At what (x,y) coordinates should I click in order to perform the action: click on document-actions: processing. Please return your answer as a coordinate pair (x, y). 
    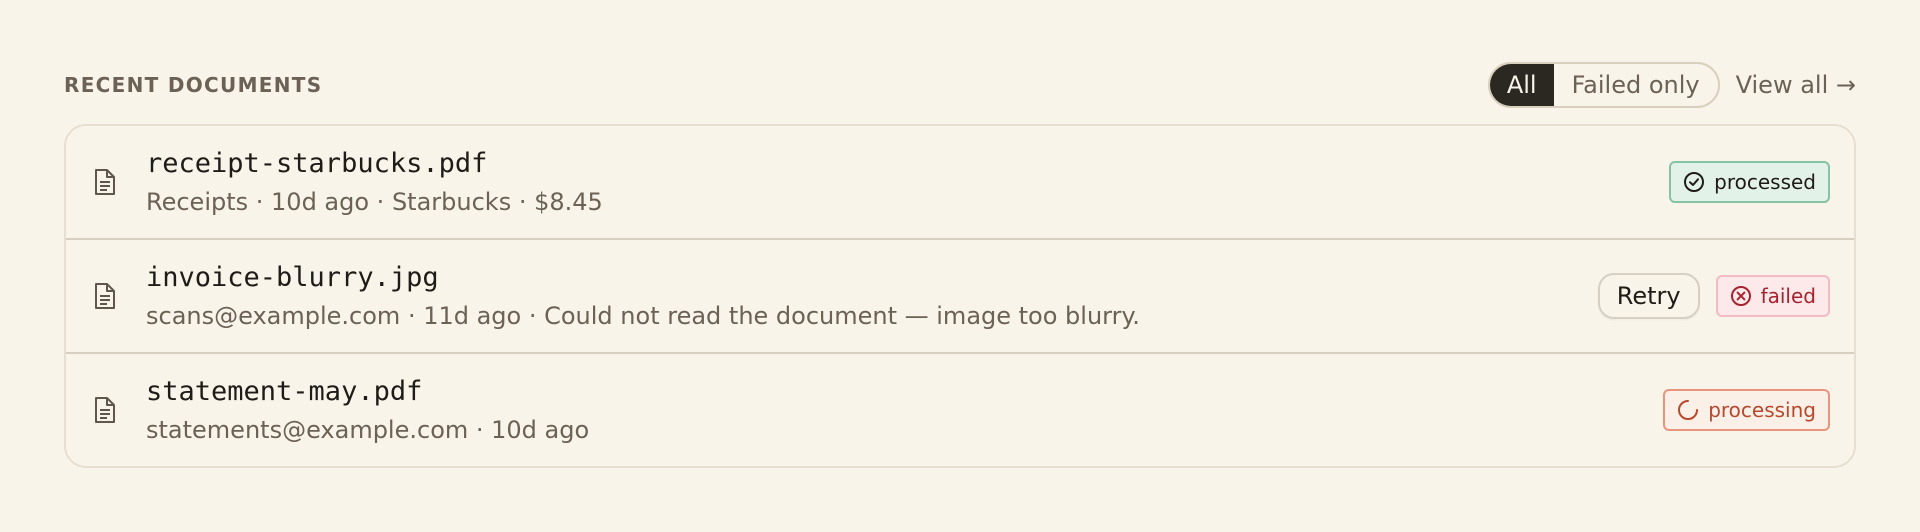
    Looking at the image, I should click on (1746, 410).